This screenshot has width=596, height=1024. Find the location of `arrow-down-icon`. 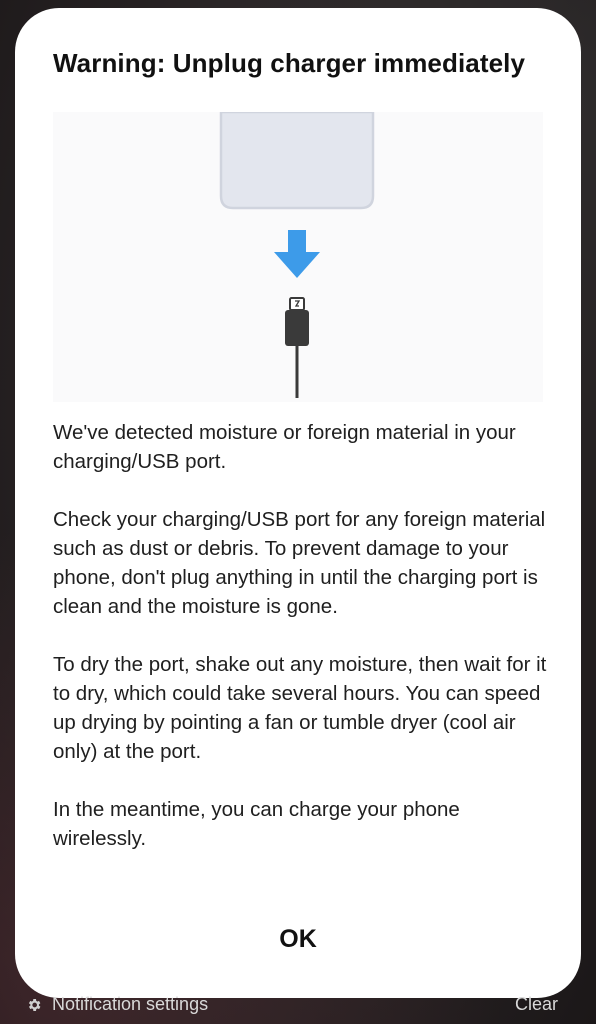

arrow-down-icon is located at coordinates (297, 254).